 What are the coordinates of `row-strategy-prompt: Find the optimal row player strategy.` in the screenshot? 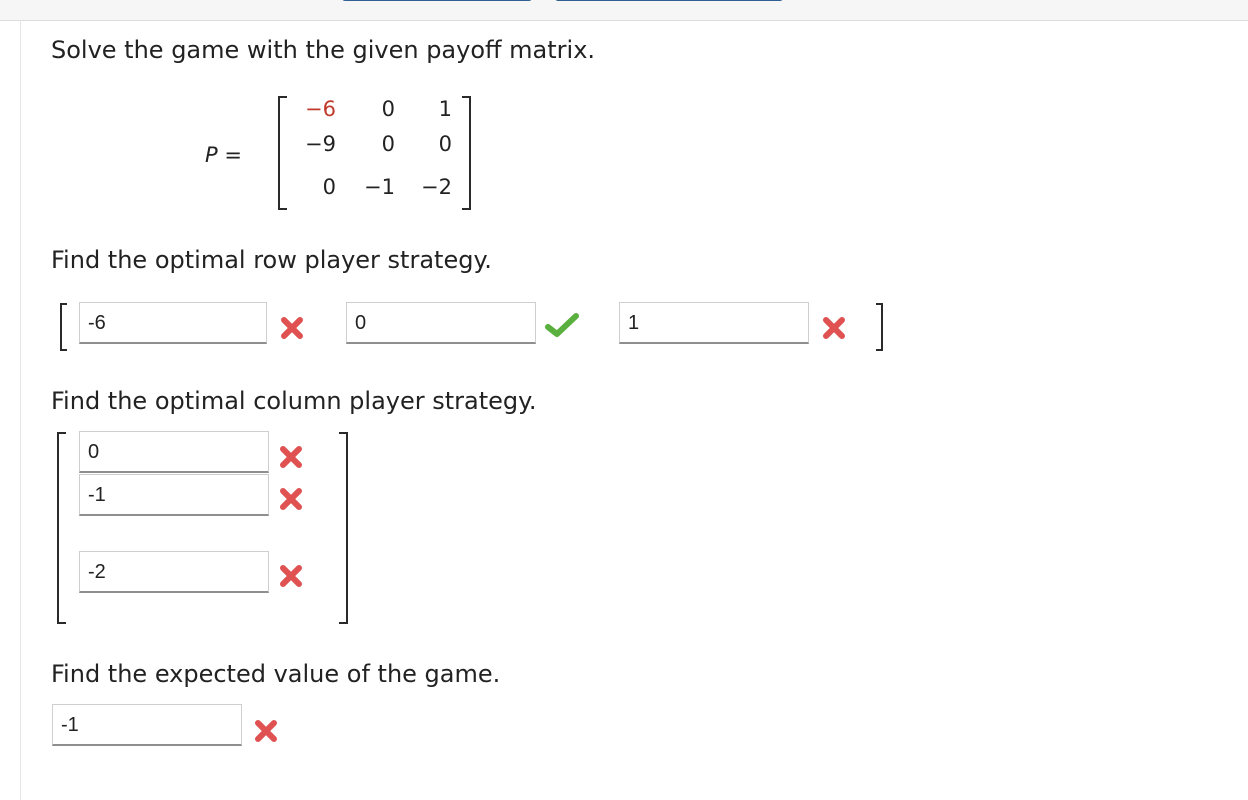 It's located at (271, 260).